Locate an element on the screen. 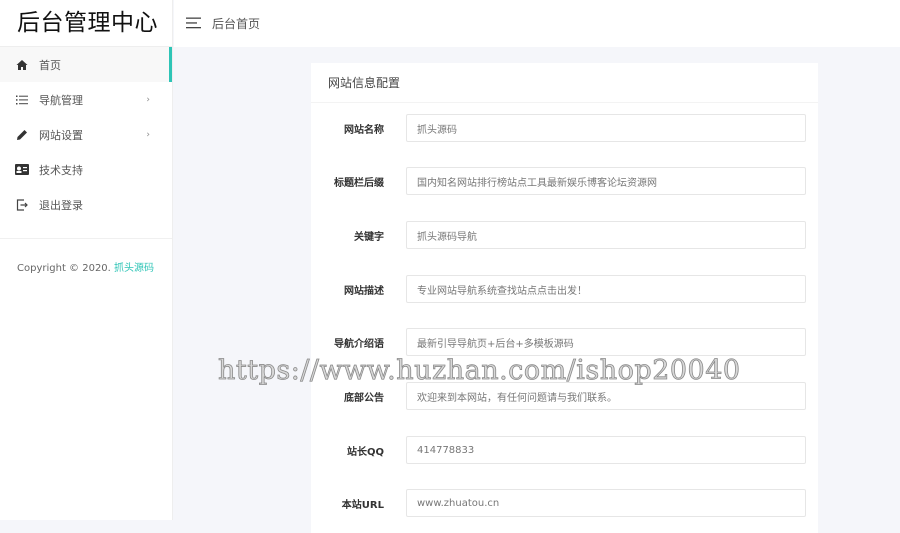  field-site-name: 网站名称 is located at coordinates (564, 128).